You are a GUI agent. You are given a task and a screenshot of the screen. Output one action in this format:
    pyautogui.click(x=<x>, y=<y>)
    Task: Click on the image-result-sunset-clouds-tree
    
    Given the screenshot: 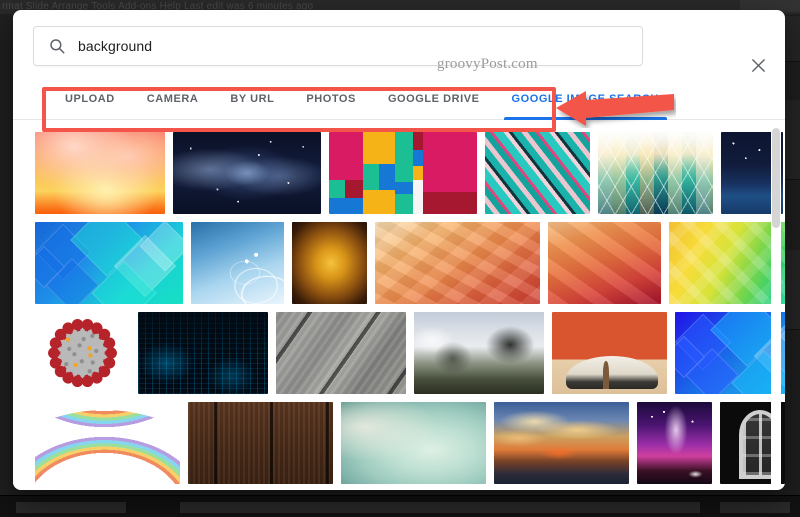 What is the action you would take?
    pyautogui.click(x=561, y=443)
    